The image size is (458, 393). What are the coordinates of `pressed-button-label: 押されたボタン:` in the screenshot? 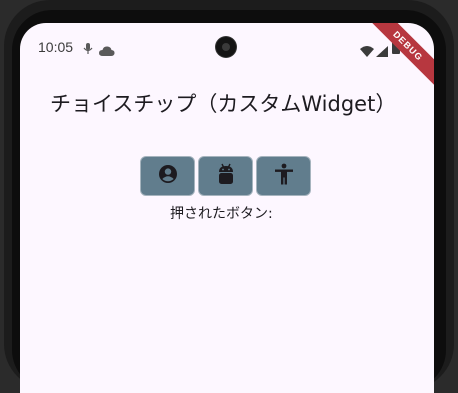 It's located at (221, 214).